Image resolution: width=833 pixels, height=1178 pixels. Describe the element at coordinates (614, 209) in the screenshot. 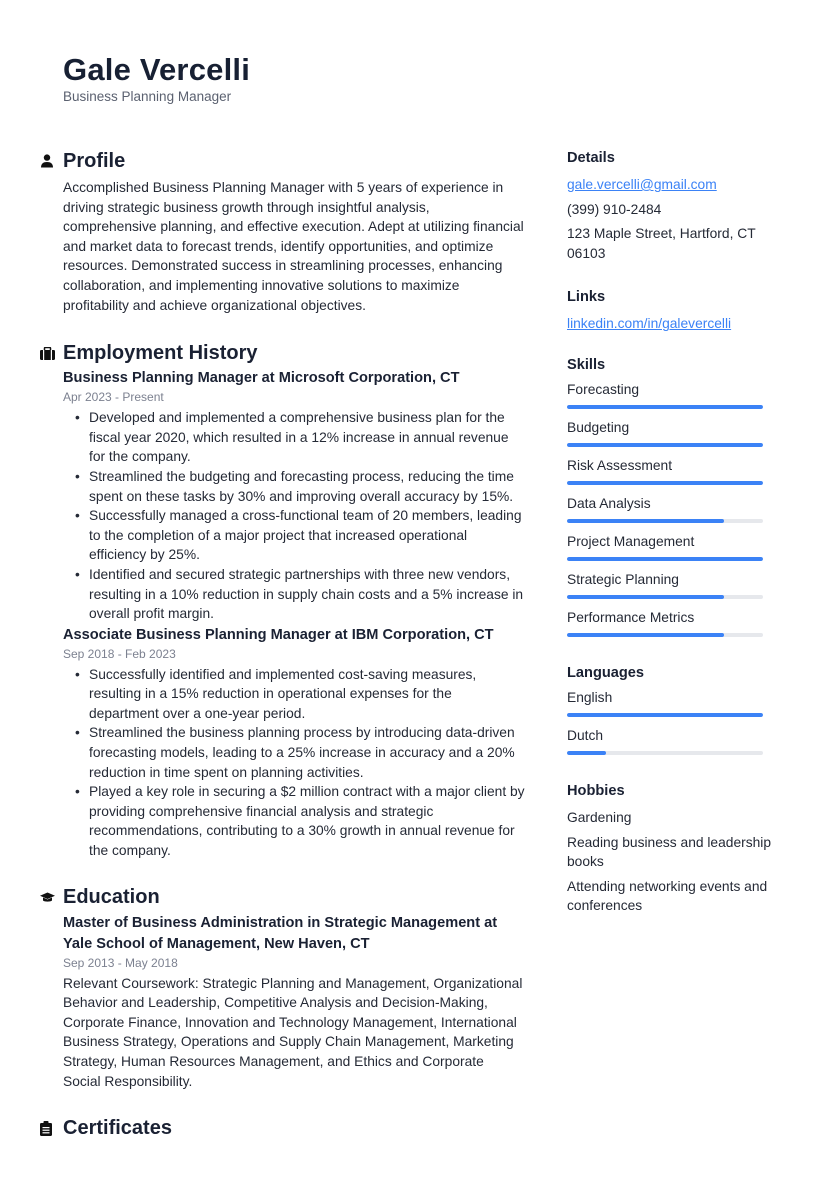

I see `phone-number: (399) 910-2484` at that location.